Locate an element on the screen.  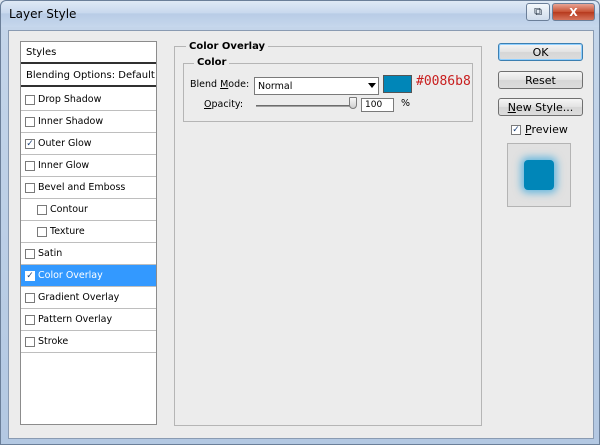
style-item-gradient-overlay: Gradient Overlay is located at coordinates (88, 298).